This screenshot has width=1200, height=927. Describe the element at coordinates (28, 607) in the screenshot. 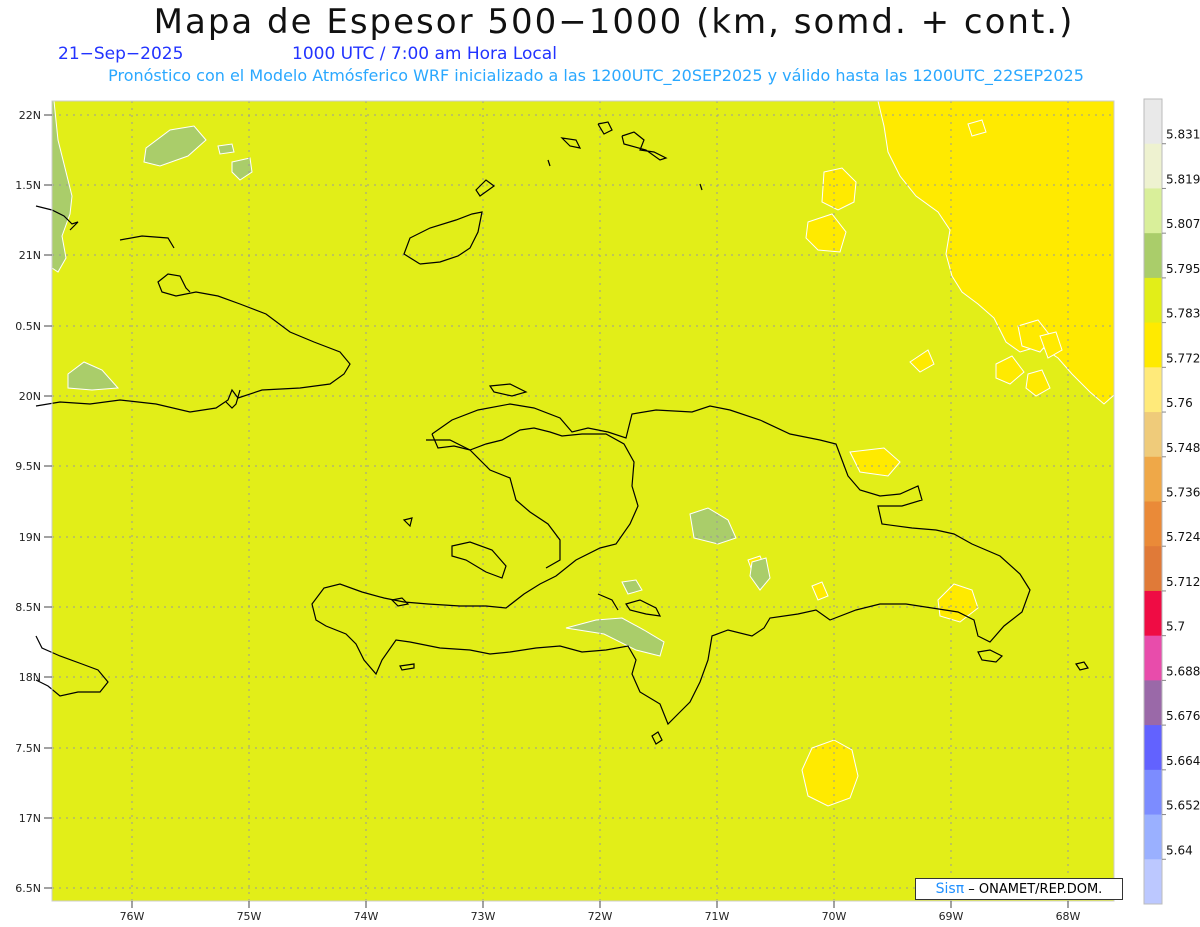

I see `lat-label: 8.5N` at that location.